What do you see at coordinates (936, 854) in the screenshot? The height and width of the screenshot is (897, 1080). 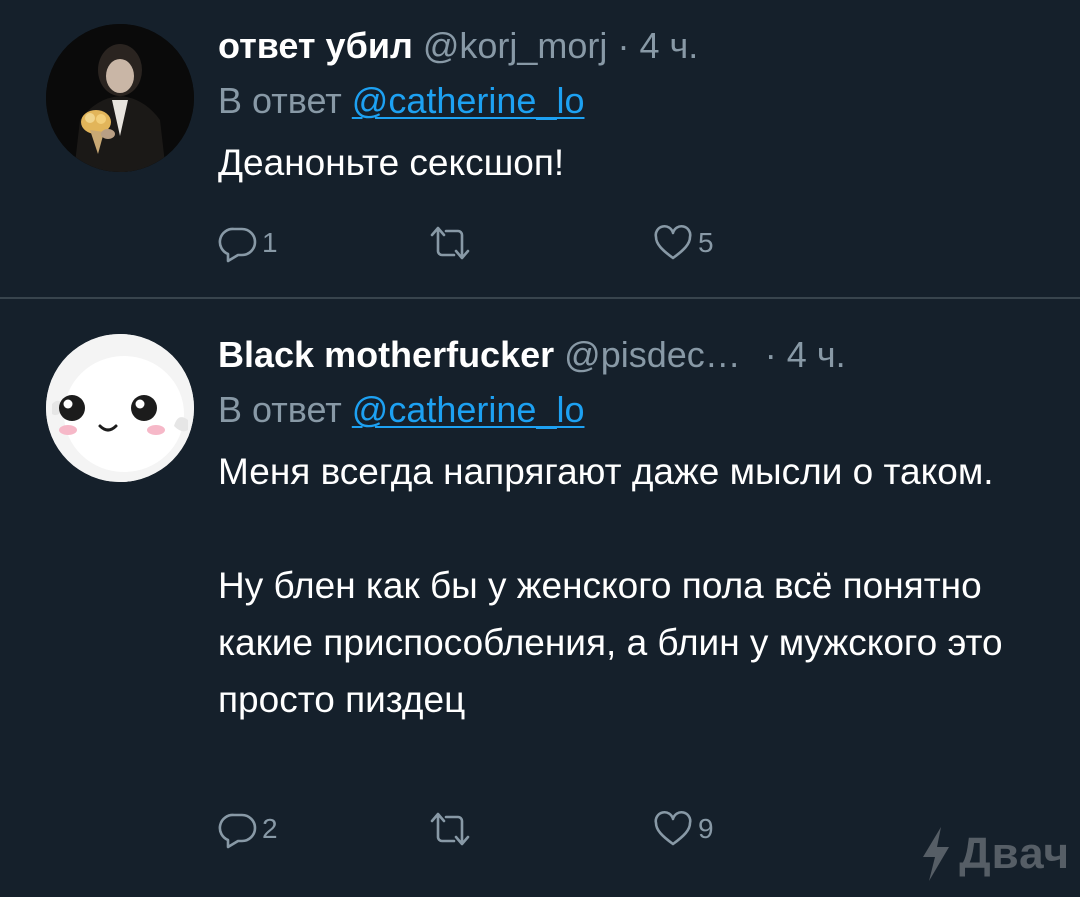 I see `lightning-bolt-icon` at bounding box center [936, 854].